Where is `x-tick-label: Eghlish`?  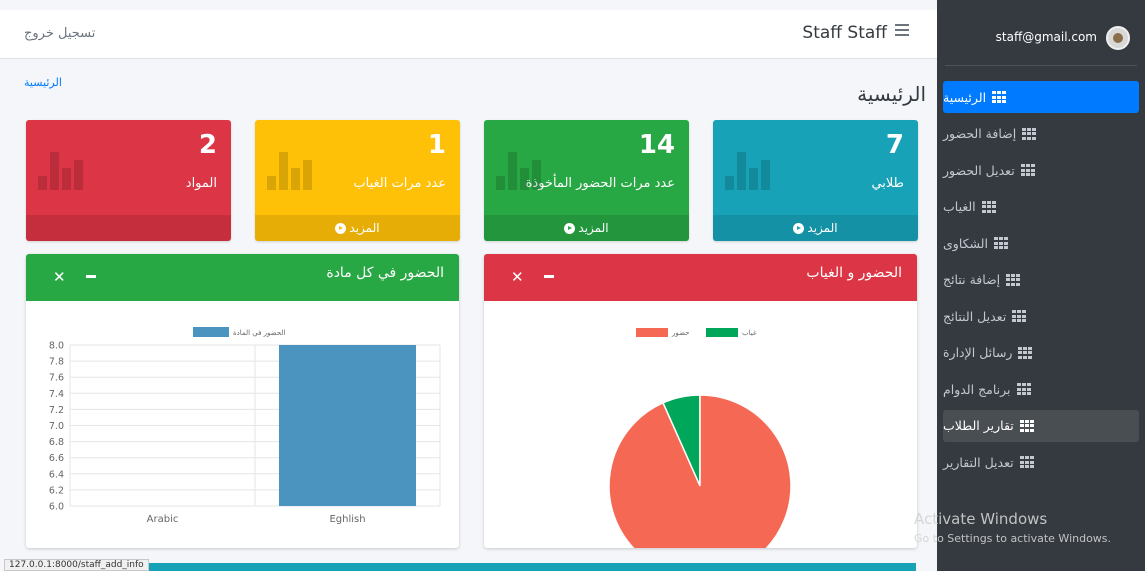 x-tick-label: Eghlish is located at coordinates (347, 519).